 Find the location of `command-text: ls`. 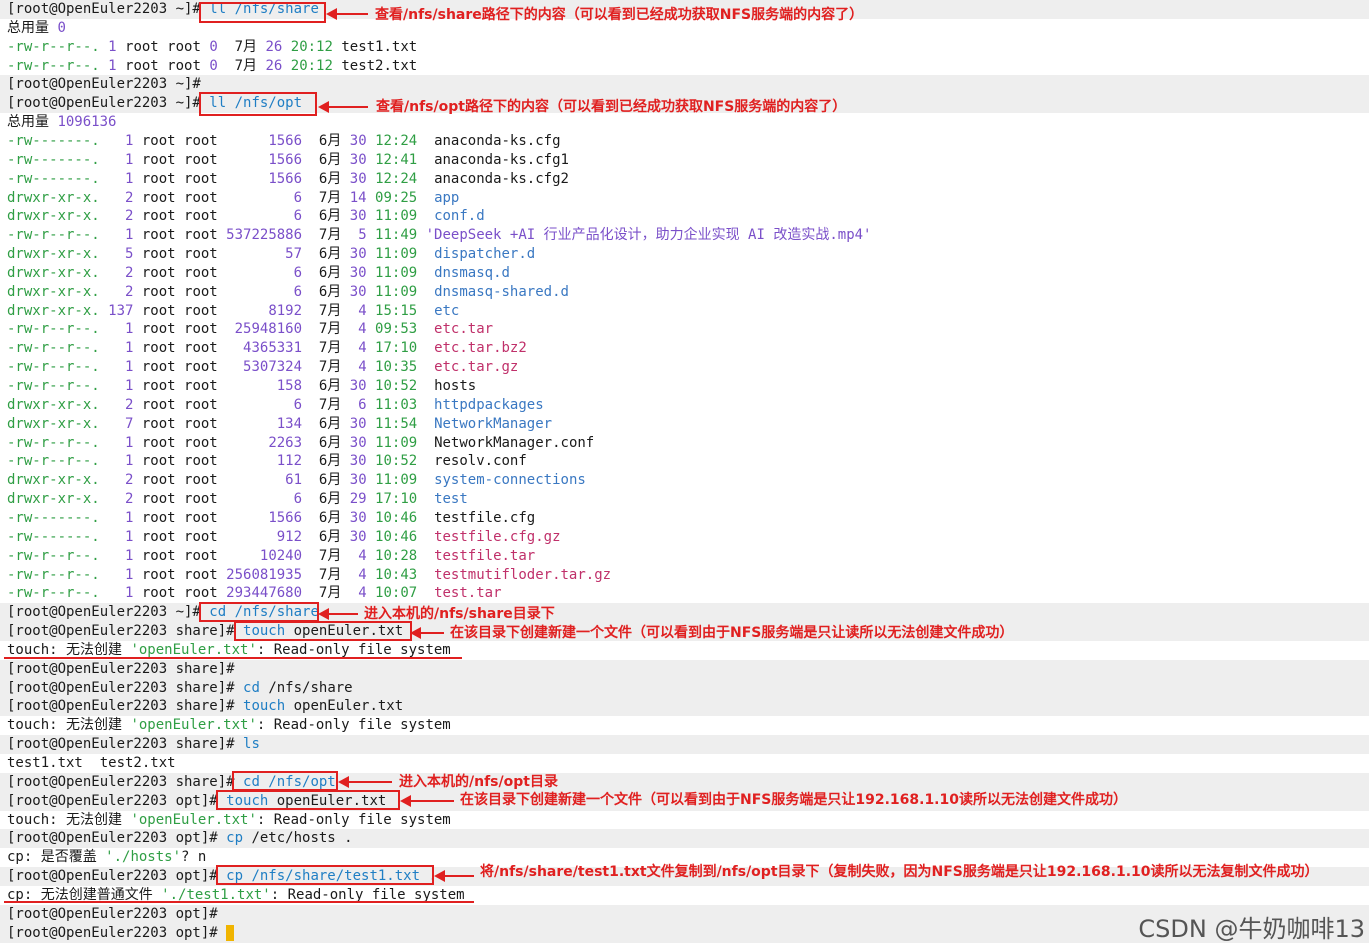

command-text: ls is located at coordinates (251, 744).